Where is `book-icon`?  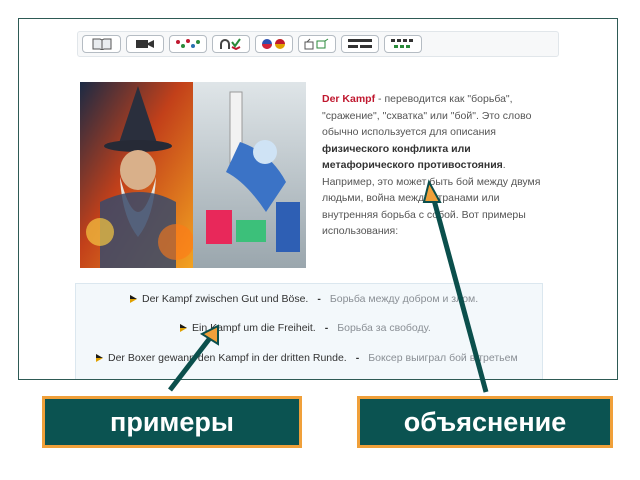
book-icon is located at coordinates (101, 44).